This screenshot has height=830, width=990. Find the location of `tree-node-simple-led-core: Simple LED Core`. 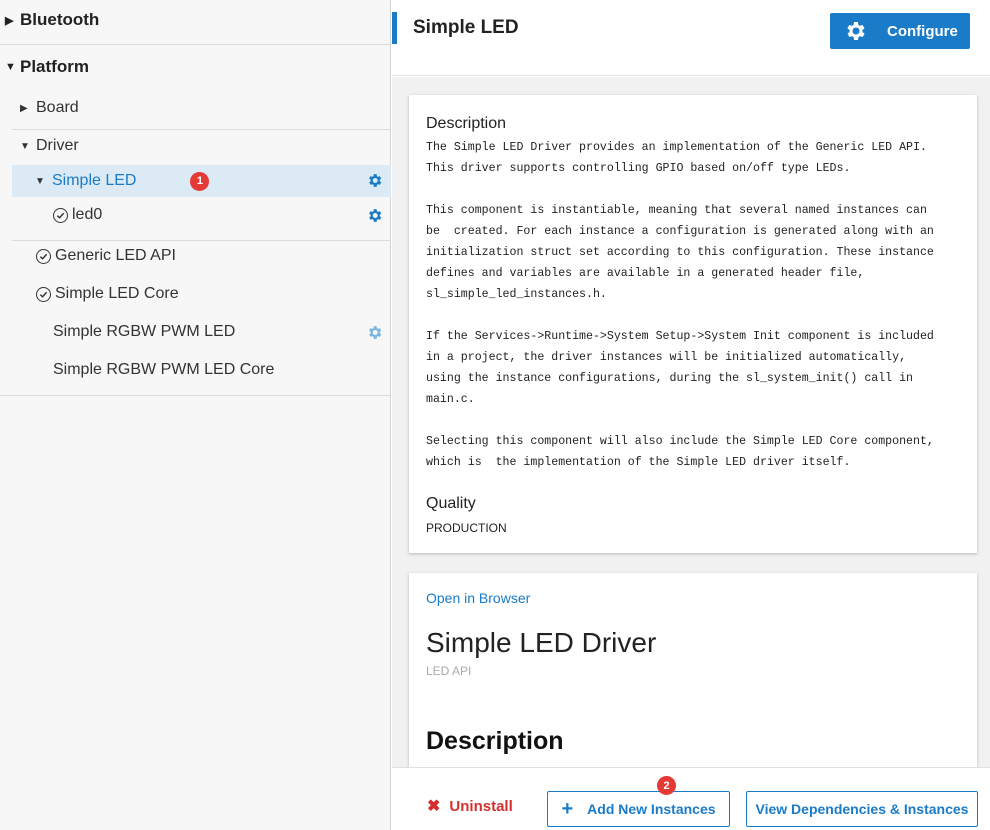

tree-node-simple-led-core: Simple LED Core is located at coordinates (107, 294).